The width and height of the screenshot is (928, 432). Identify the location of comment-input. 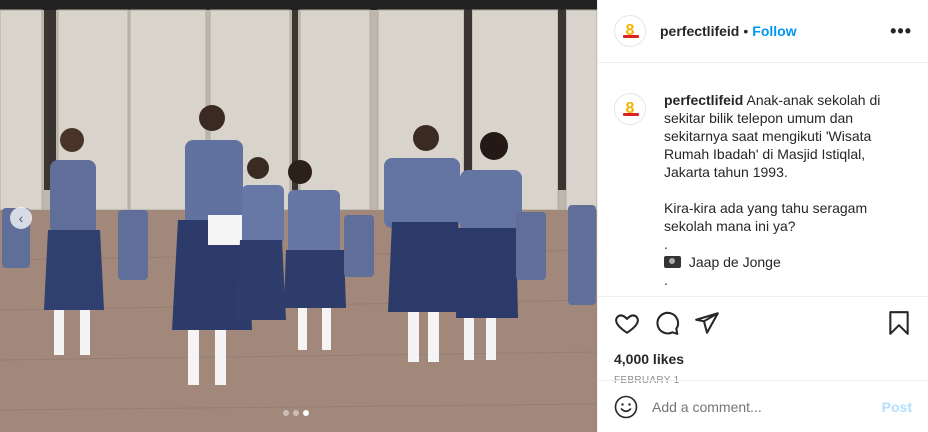
(767, 406).